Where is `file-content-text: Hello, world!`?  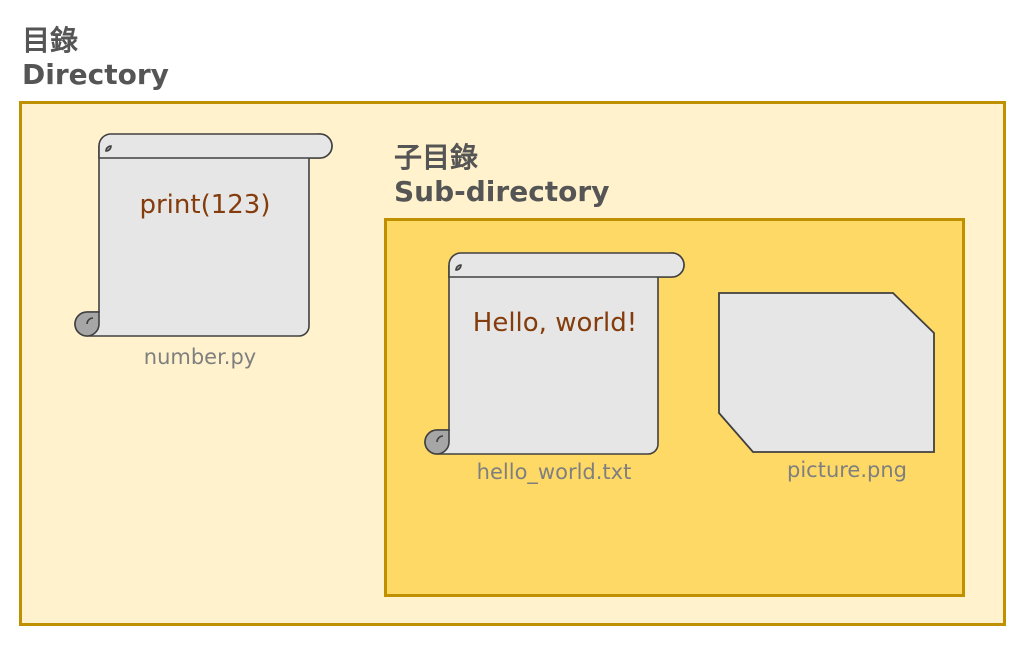
file-content-text: Hello, world! is located at coordinates (555, 323).